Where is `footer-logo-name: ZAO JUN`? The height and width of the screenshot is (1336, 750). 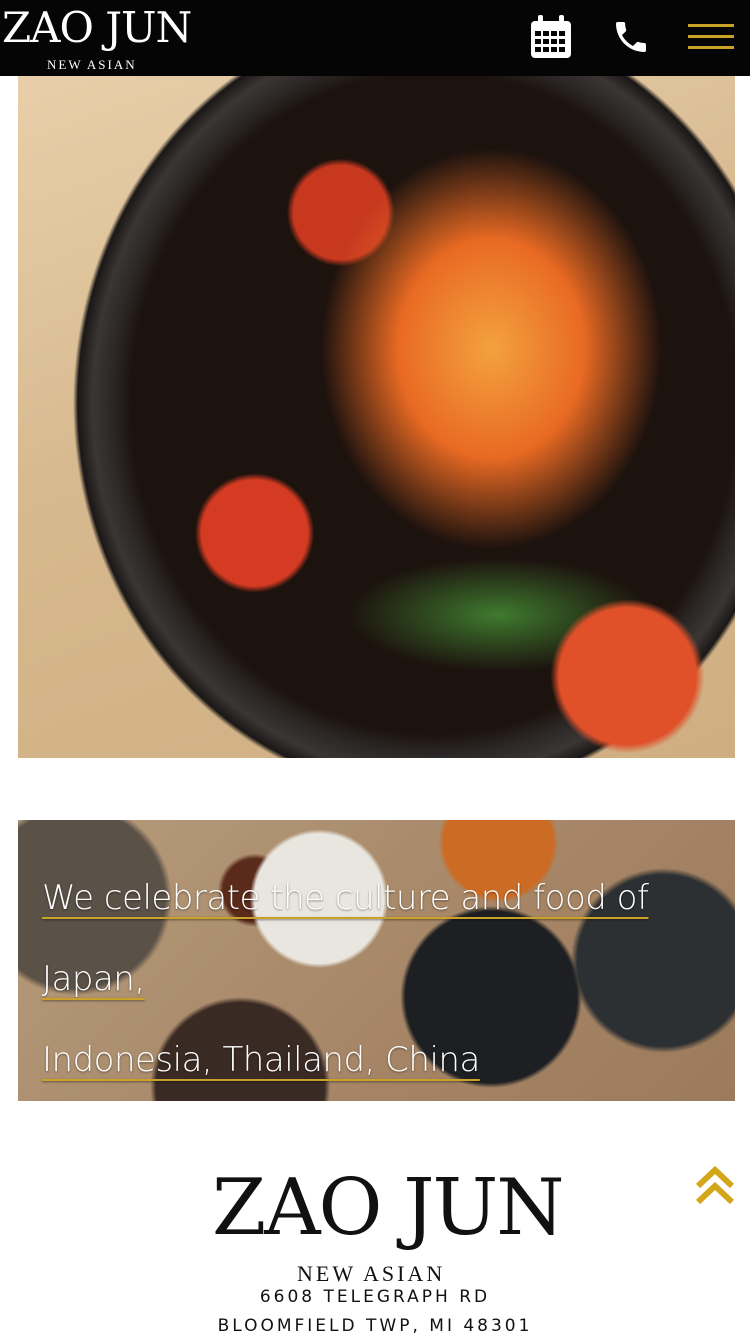 footer-logo-name: ZAO JUN is located at coordinates (388, 1208).